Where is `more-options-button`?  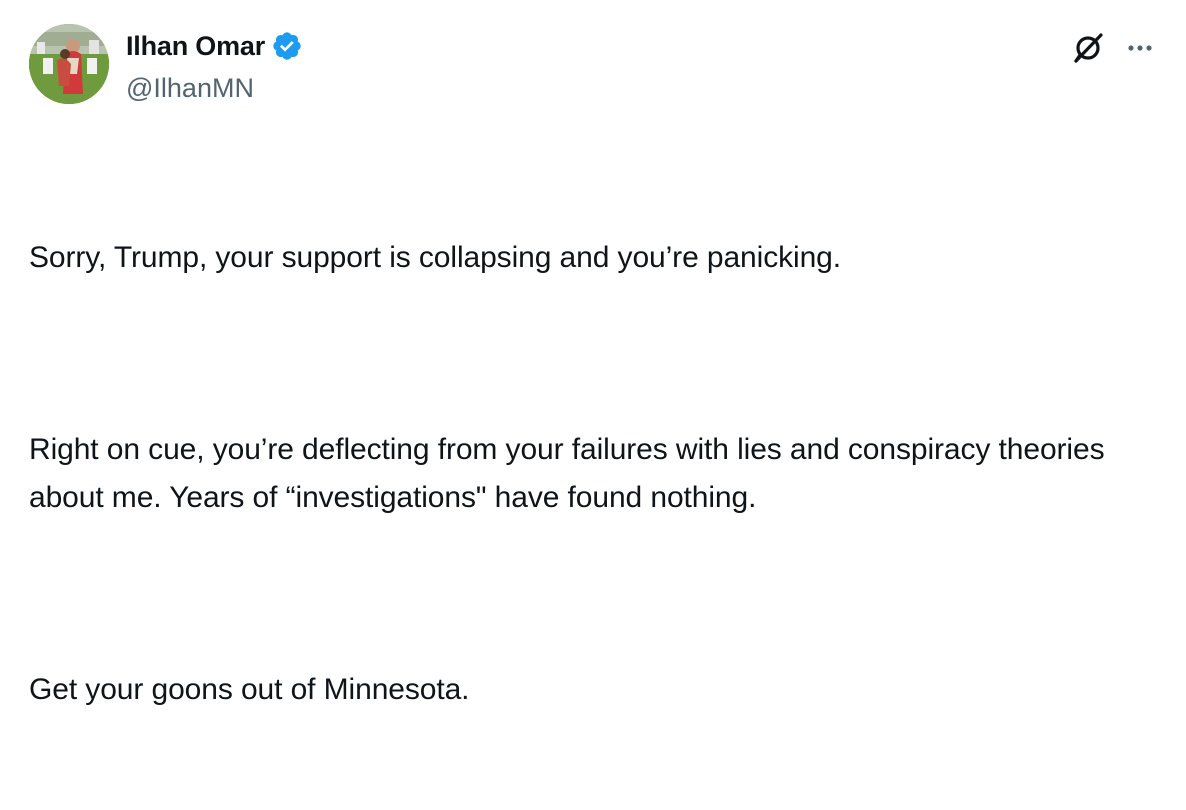
more-options-button is located at coordinates (1140, 48).